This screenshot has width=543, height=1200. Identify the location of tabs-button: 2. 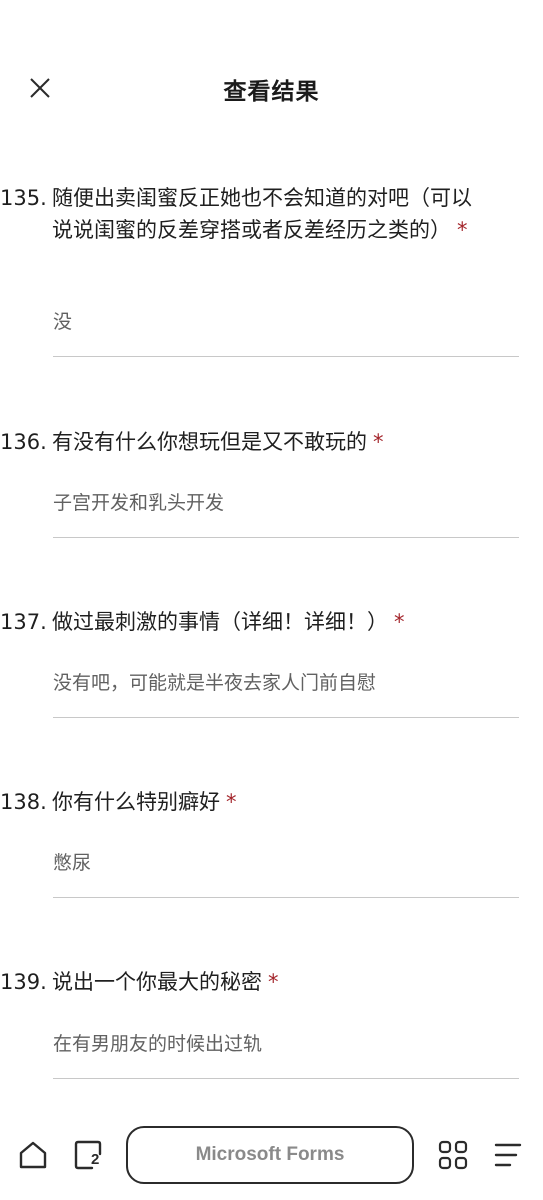
(89, 1155).